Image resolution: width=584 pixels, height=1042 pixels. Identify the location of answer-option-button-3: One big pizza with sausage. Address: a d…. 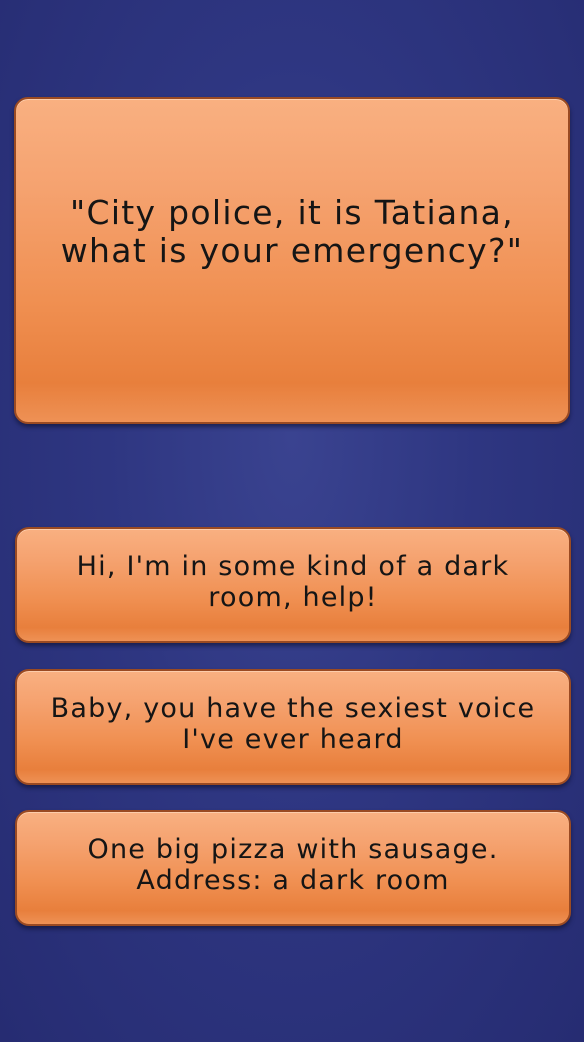
(293, 868).